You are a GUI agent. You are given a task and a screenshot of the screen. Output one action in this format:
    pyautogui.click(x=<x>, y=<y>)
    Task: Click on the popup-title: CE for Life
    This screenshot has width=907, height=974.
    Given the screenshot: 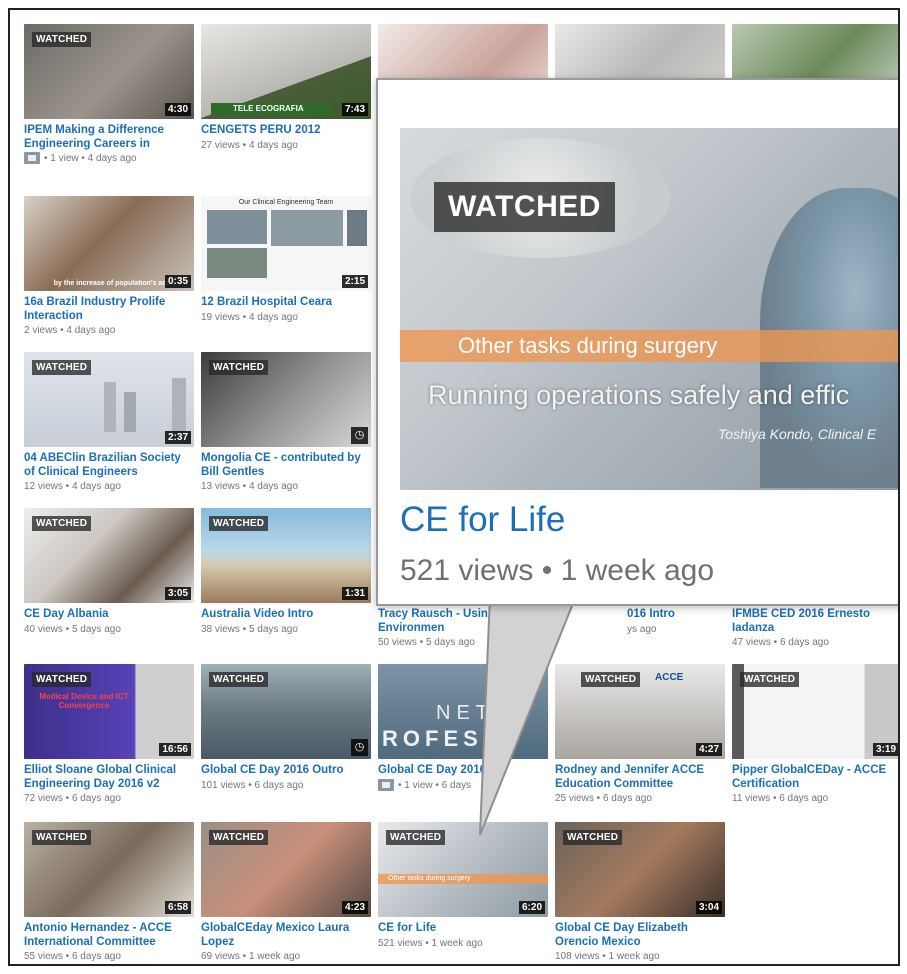 What is the action you would take?
    pyautogui.click(x=482, y=520)
    